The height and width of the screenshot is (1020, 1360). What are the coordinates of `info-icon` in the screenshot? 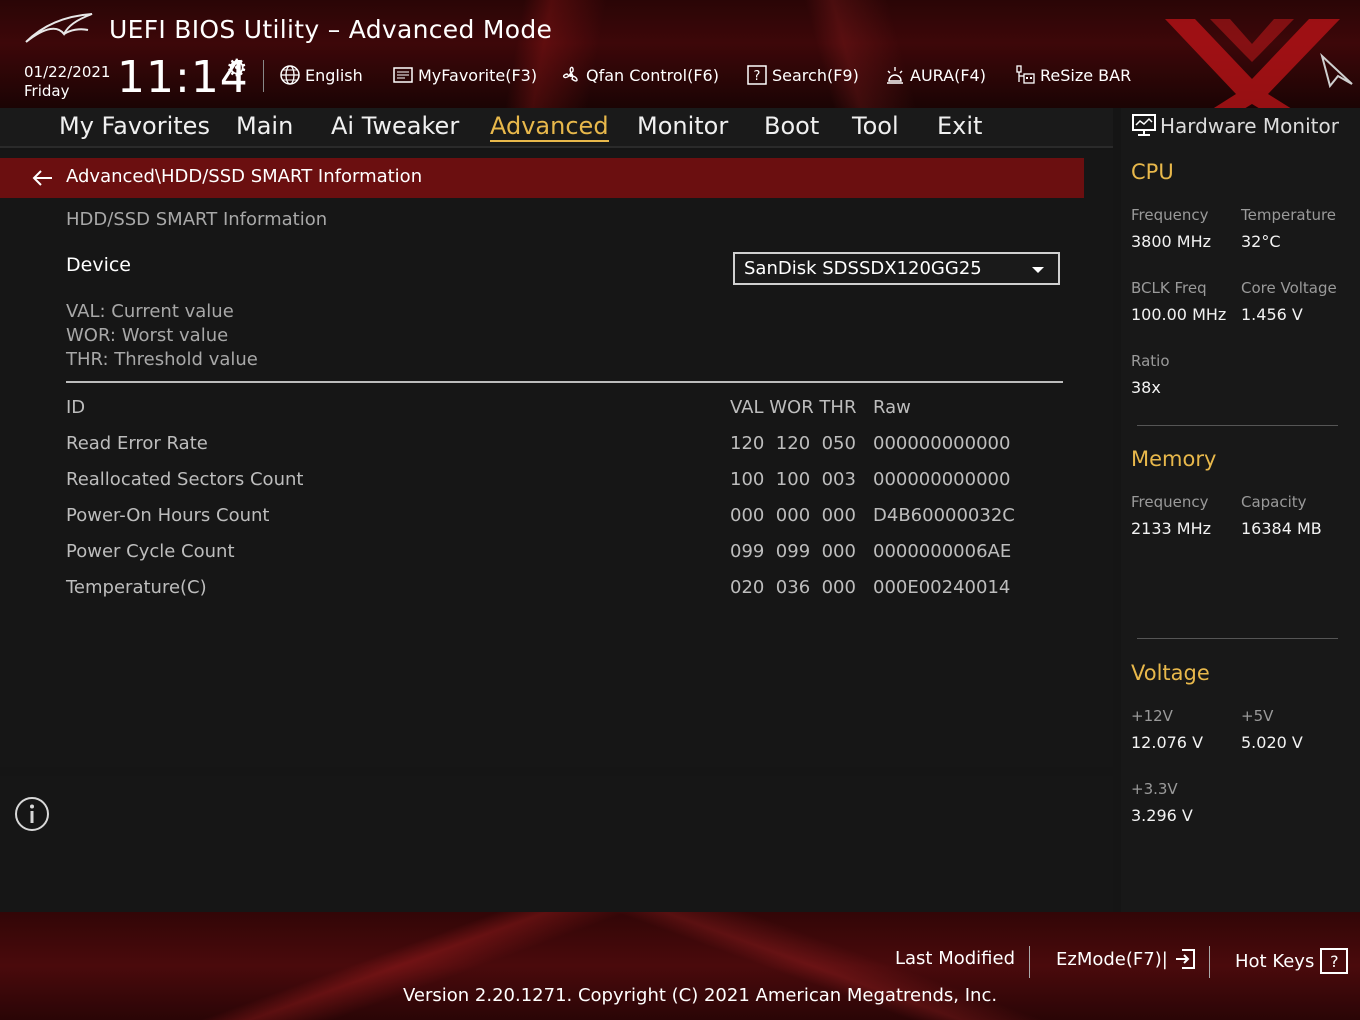 It's located at (32, 814).